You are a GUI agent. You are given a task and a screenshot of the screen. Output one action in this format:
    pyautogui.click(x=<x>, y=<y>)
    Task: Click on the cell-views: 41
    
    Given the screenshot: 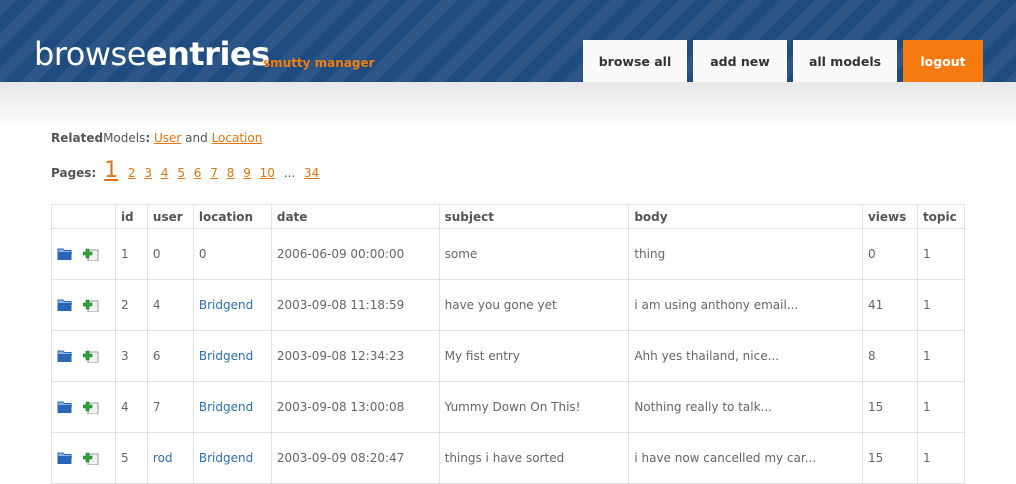 What is the action you would take?
    pyautogui.click(x=889, y=305)
    